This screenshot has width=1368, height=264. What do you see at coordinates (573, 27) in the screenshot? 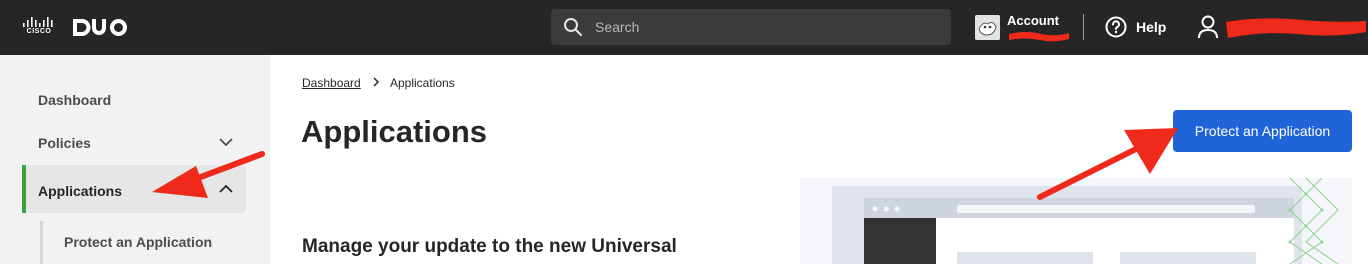
I see `search-icon` at bounding box center [573, 27].